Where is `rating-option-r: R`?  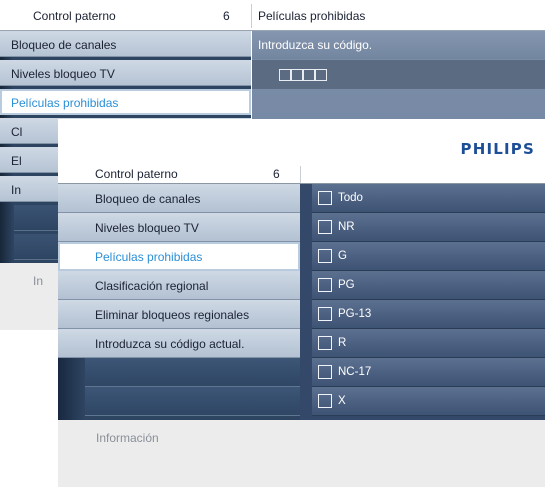 rating-option-r: R is located at coordinates (428, 343).